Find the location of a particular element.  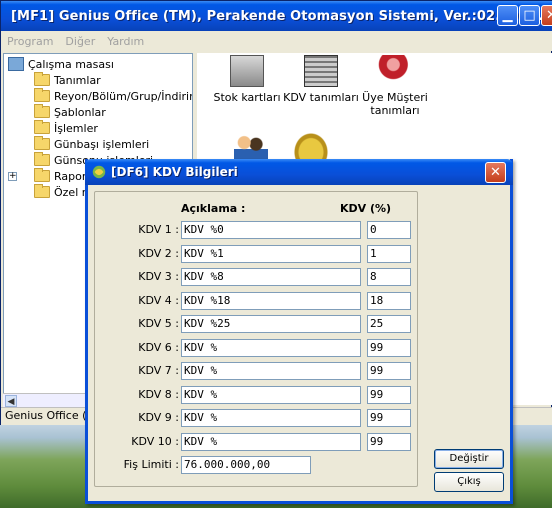

header-kdv-rate: KDV (%) is located at coordinates (366, 208).